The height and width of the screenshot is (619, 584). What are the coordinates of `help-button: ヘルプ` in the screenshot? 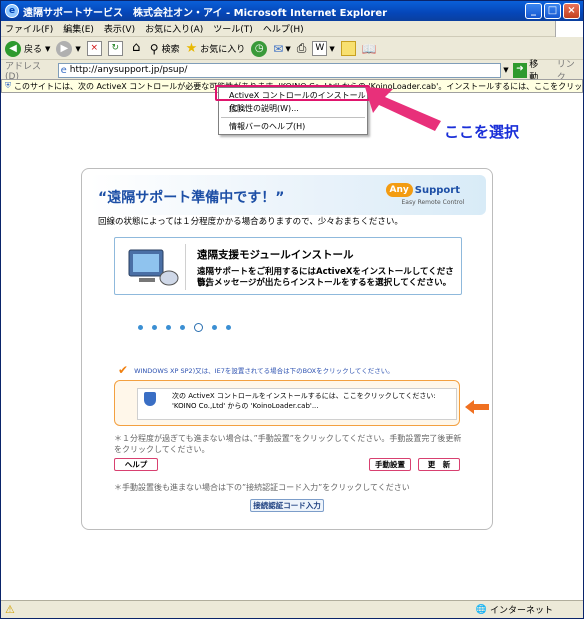 It's located at (136, 464).